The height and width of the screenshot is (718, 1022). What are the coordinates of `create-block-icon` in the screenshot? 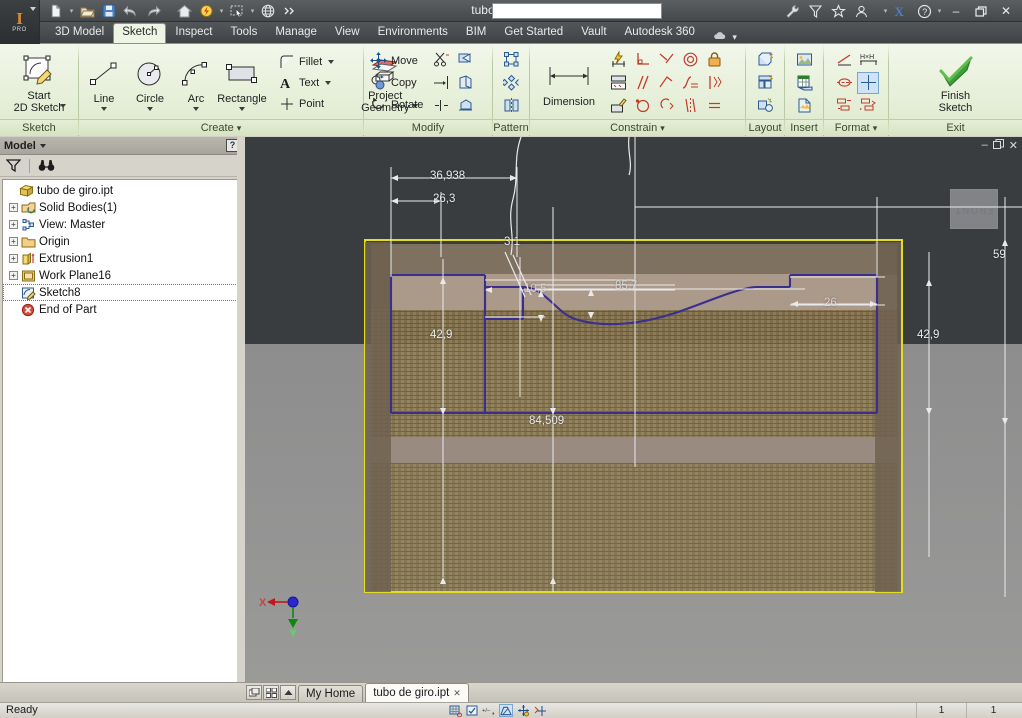 It's located at (765, 60).